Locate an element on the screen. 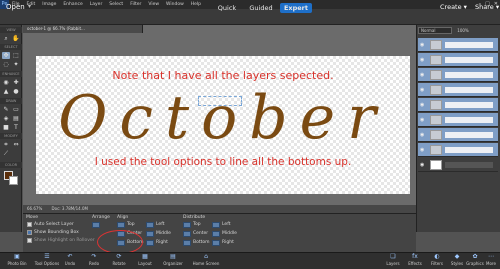  distribute-bottom-label: Bottom is located at coordinates (201, 242).